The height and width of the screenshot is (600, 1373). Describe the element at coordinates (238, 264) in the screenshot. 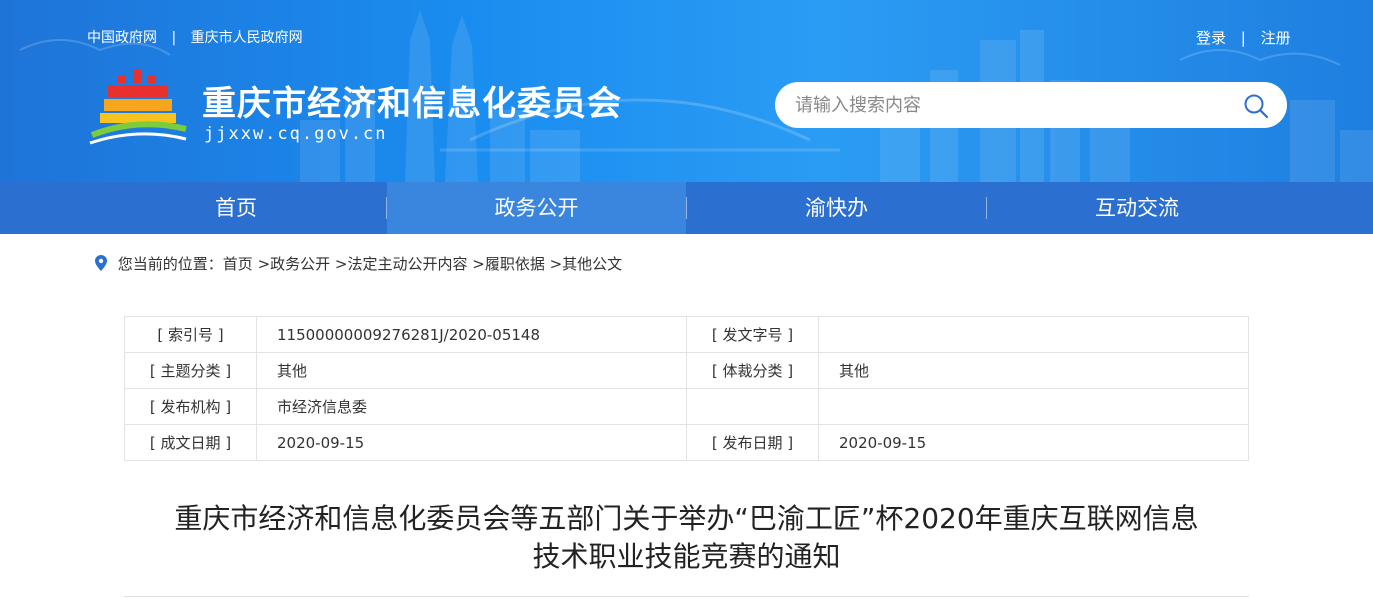

I see `breadcrumb-home: 首页` at that location.